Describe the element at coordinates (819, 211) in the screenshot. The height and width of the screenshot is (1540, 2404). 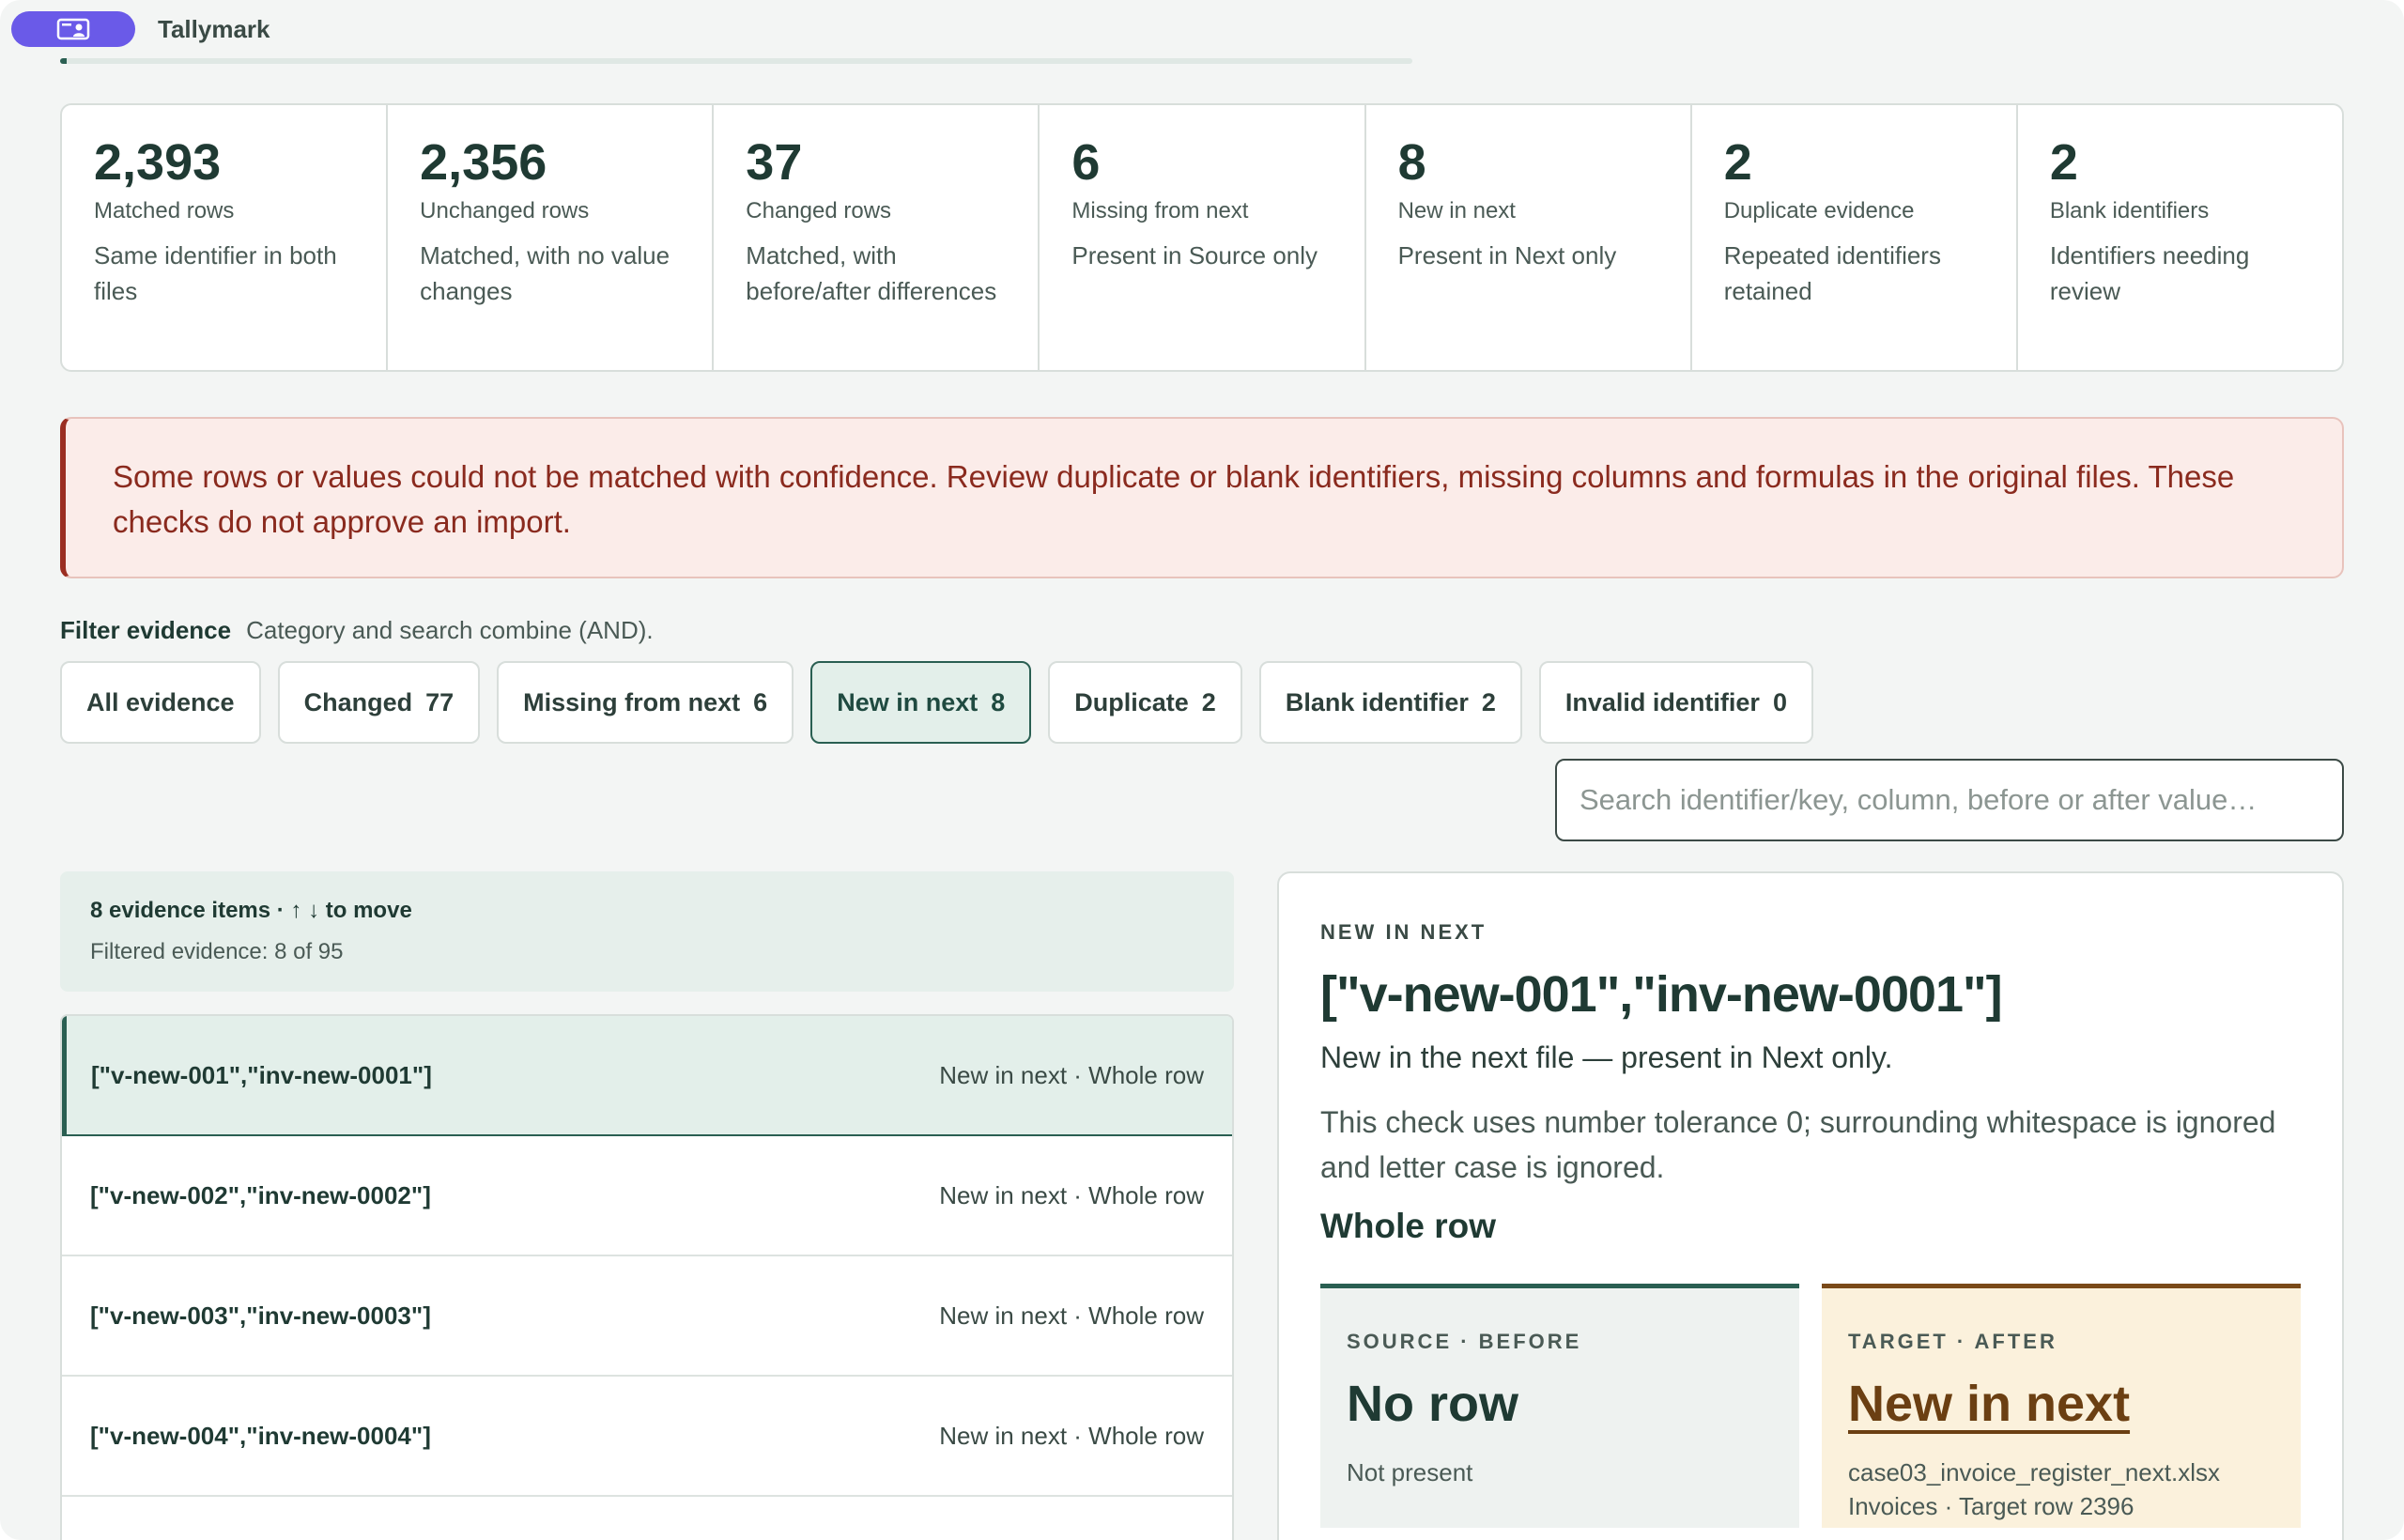
I see `stat-label: Changed rows` at that location.